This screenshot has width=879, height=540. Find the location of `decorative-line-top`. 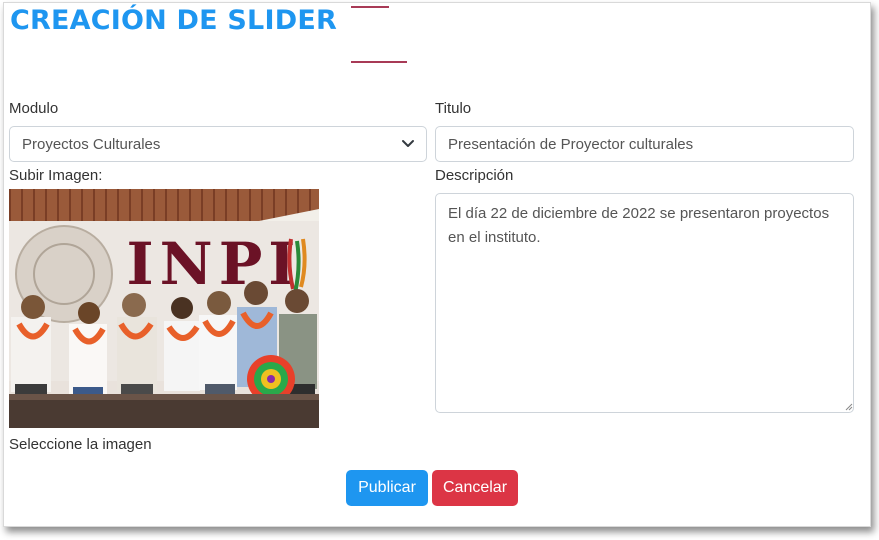

decorative-line-top is located at coordinates (370, 7).